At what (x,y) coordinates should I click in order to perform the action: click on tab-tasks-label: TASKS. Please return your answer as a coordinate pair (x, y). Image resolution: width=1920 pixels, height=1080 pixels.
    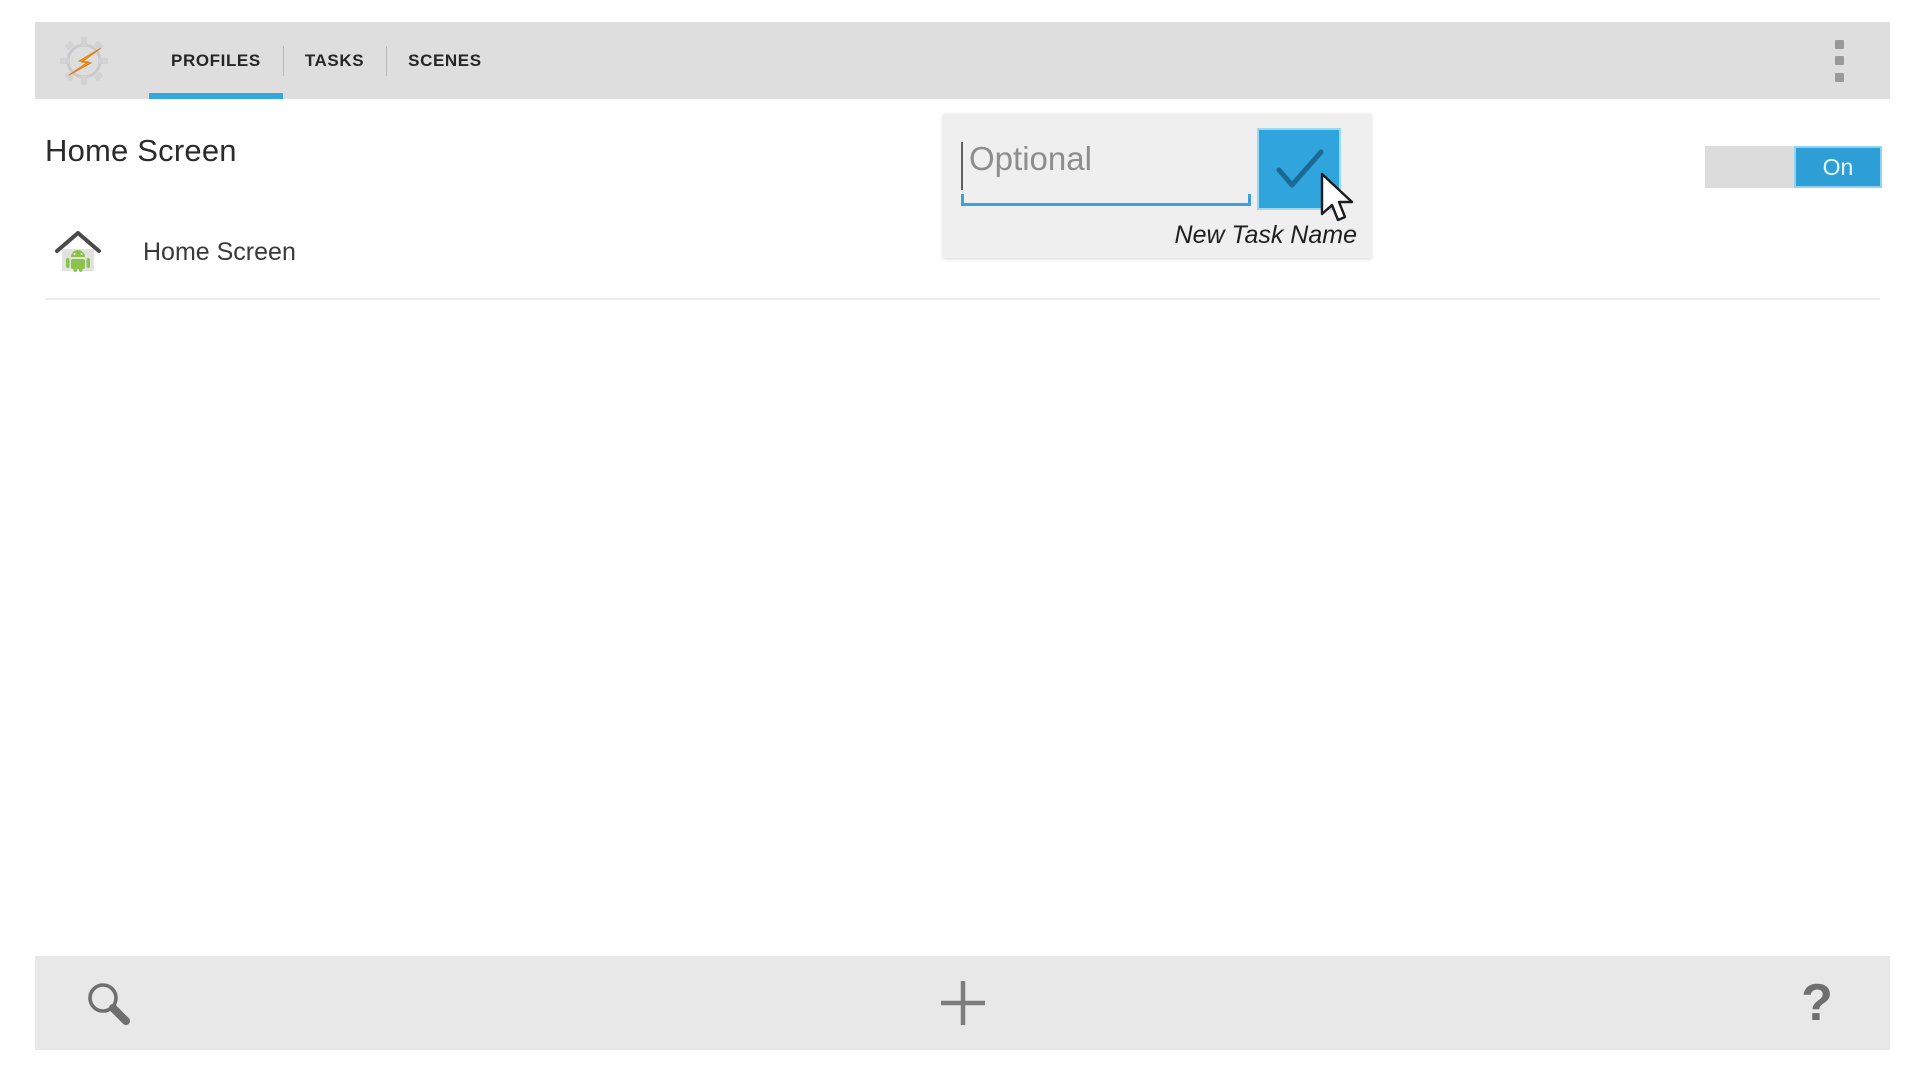
    Looking at the image, I should click on (334, 60).